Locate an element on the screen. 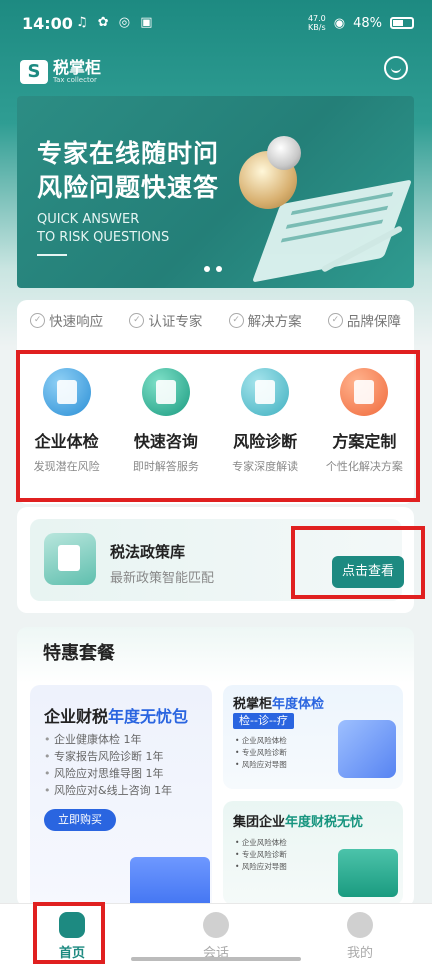  service-tags: ✓ 快速响应 ✓ 认证专家 ✓ 解决方案 ✓ 品牌保障 is located at coordinates (215, 320).